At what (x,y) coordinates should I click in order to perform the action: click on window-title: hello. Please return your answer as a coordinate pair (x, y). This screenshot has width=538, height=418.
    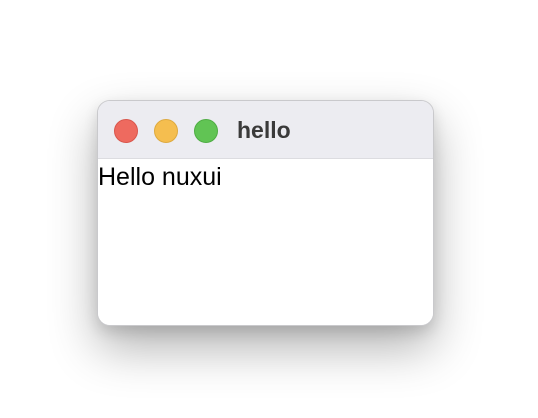
    Looking at the image, I should click on (264, 130).